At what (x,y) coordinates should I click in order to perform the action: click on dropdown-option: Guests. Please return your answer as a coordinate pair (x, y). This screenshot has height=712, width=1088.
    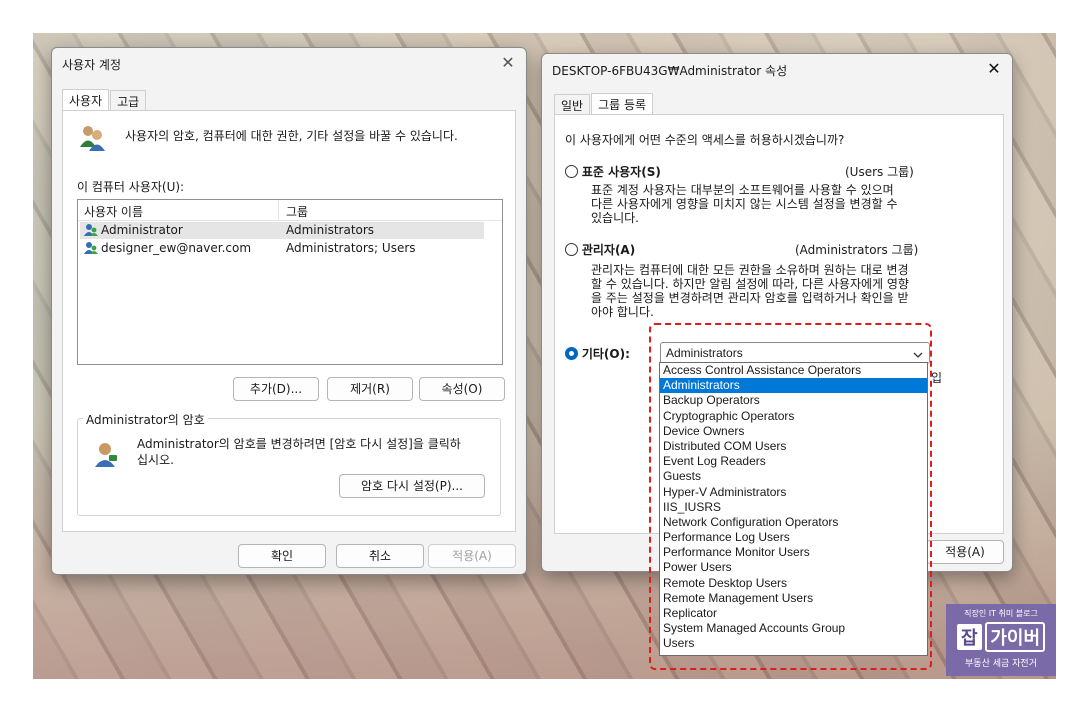
    Looking at the image, I should click on (793, 476).